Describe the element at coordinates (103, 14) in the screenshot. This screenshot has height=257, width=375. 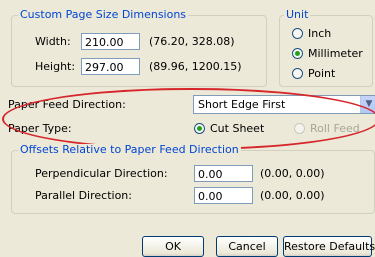
I see `custom-size-legend: Custom Page Size Dimensions` at that location.